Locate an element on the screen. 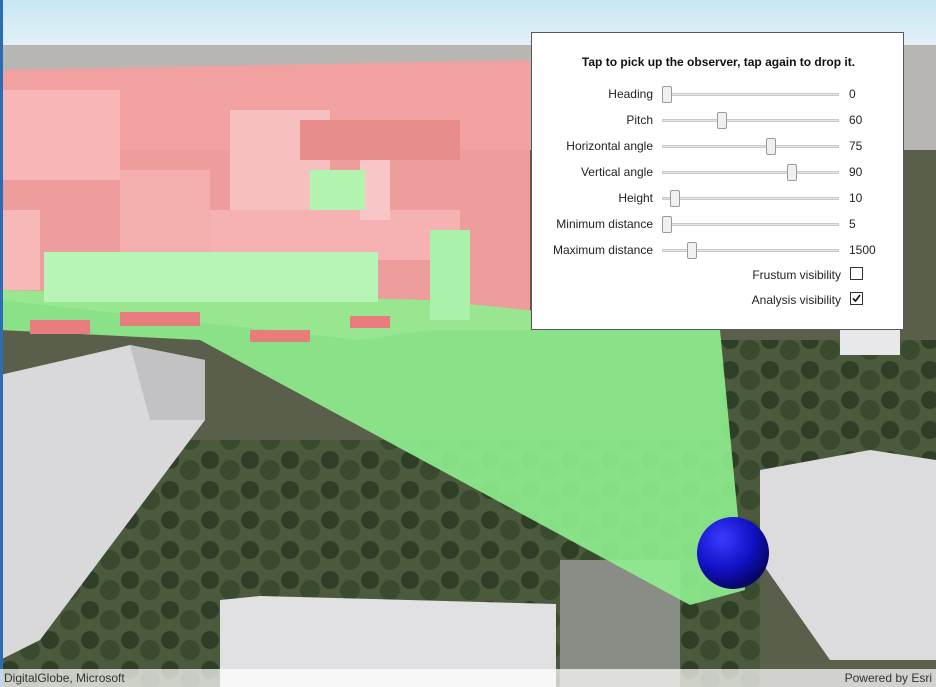 The width and height of the screenshot is (936, 687). frustum-visibility-checkbox is located at coordinates (856, 273).